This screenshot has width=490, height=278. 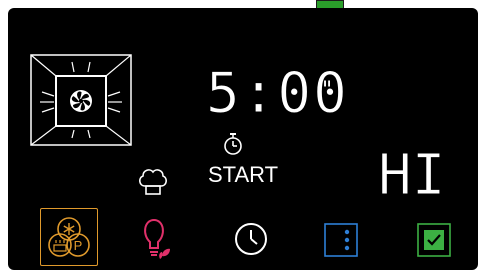 I want to click on oven-fan-icon, so click(x=81, y=100).